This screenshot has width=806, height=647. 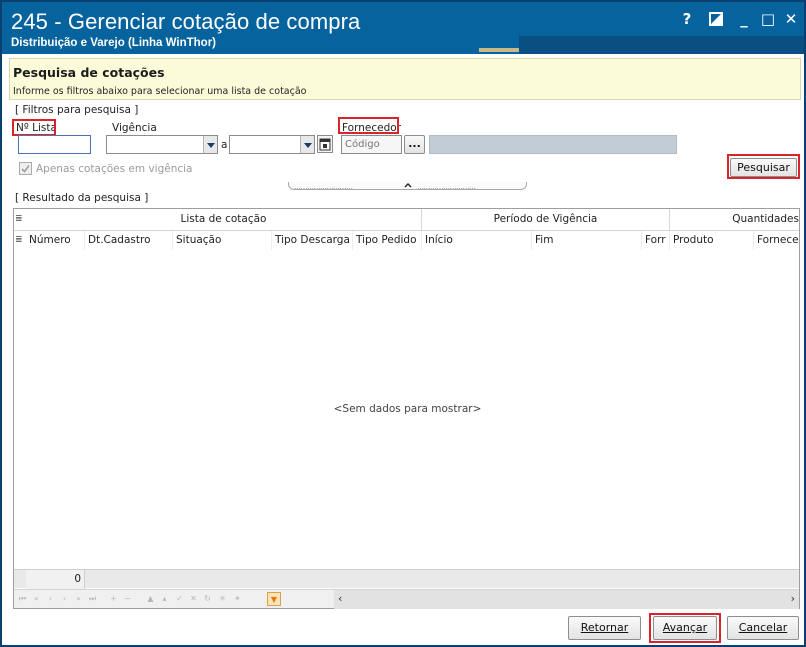 I want to click on band-periodo-vigencia: Período de Vigência, so click(x=546, y=219).